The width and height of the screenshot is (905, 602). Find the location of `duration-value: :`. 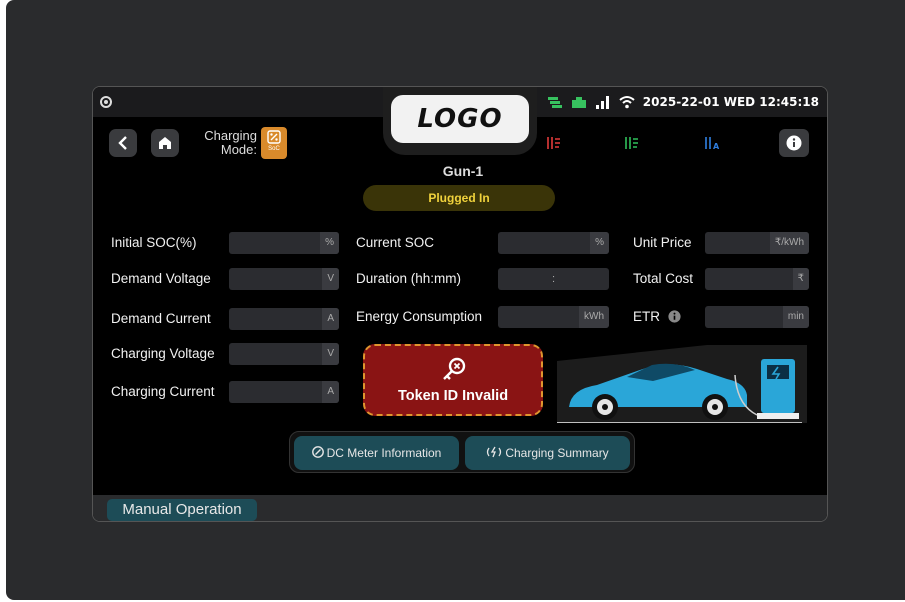

duration-value: : is located at coordinates (553, 279).